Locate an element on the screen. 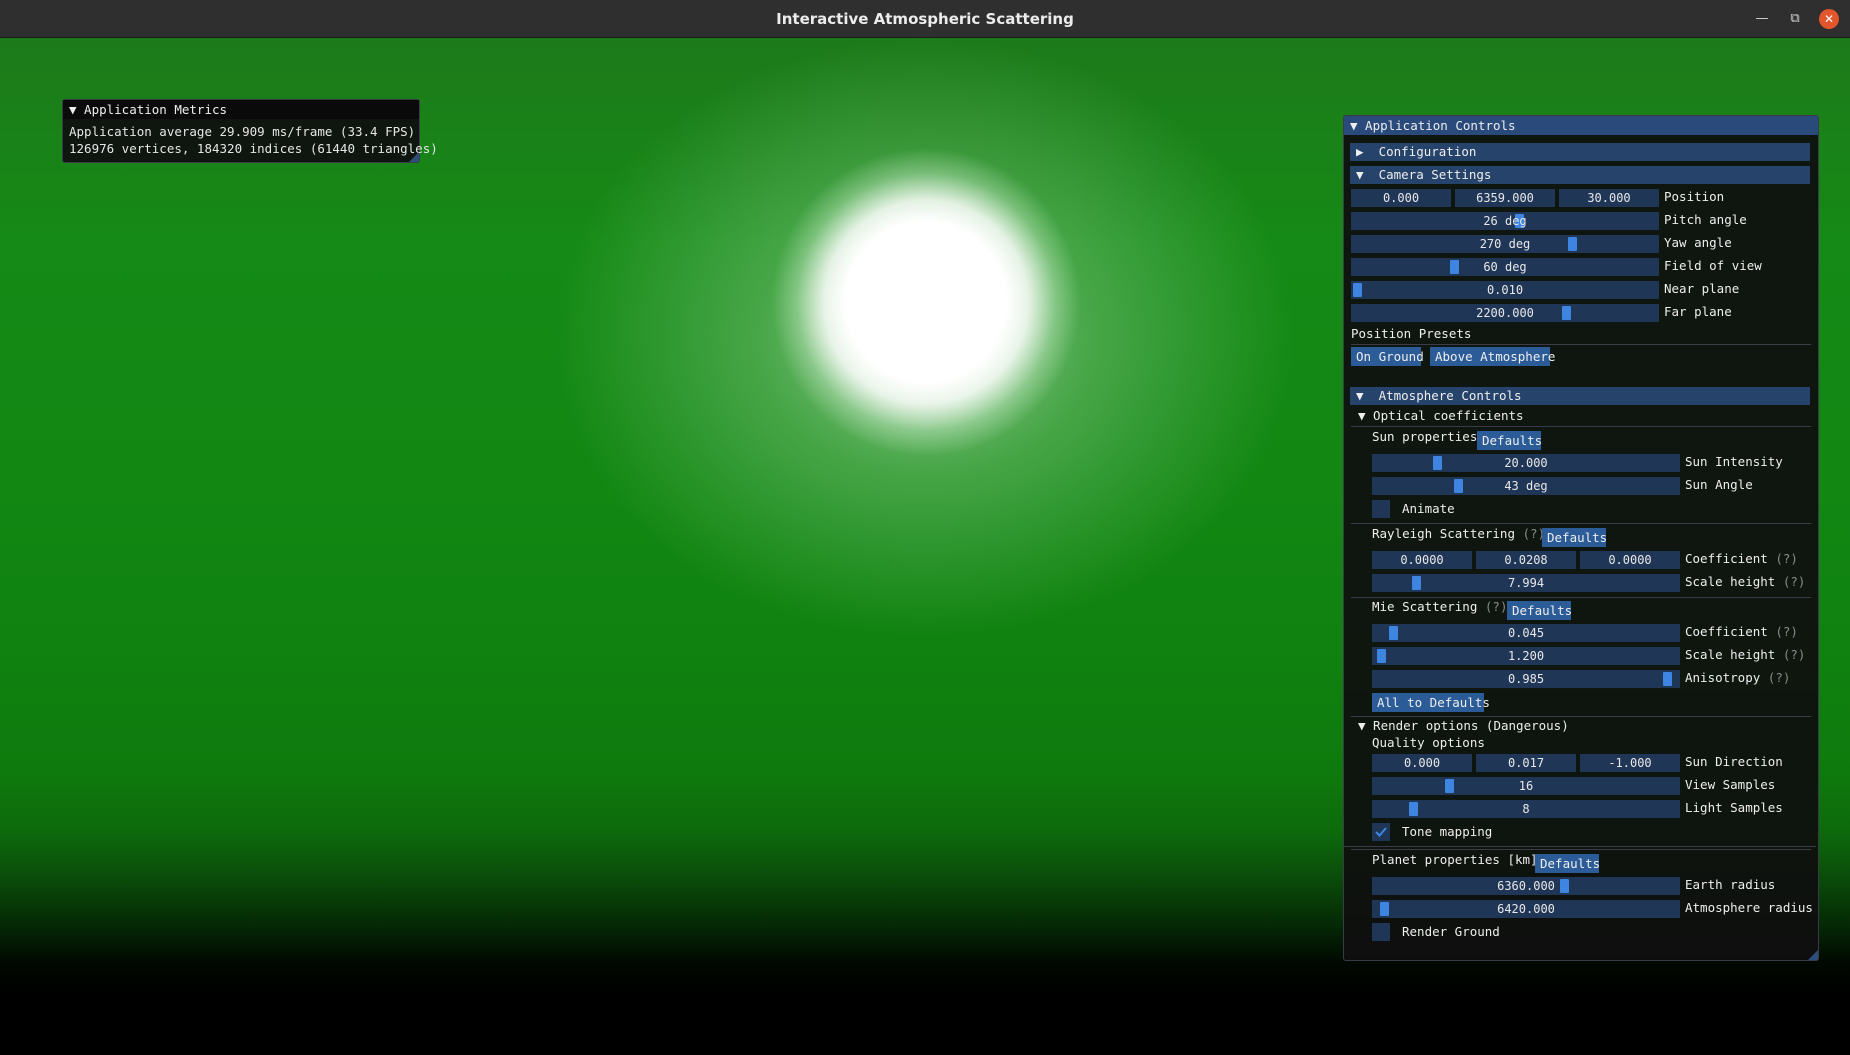  rayleigh-label: Rayleigh Scattering (?) is located at coordinates (1459, 533).